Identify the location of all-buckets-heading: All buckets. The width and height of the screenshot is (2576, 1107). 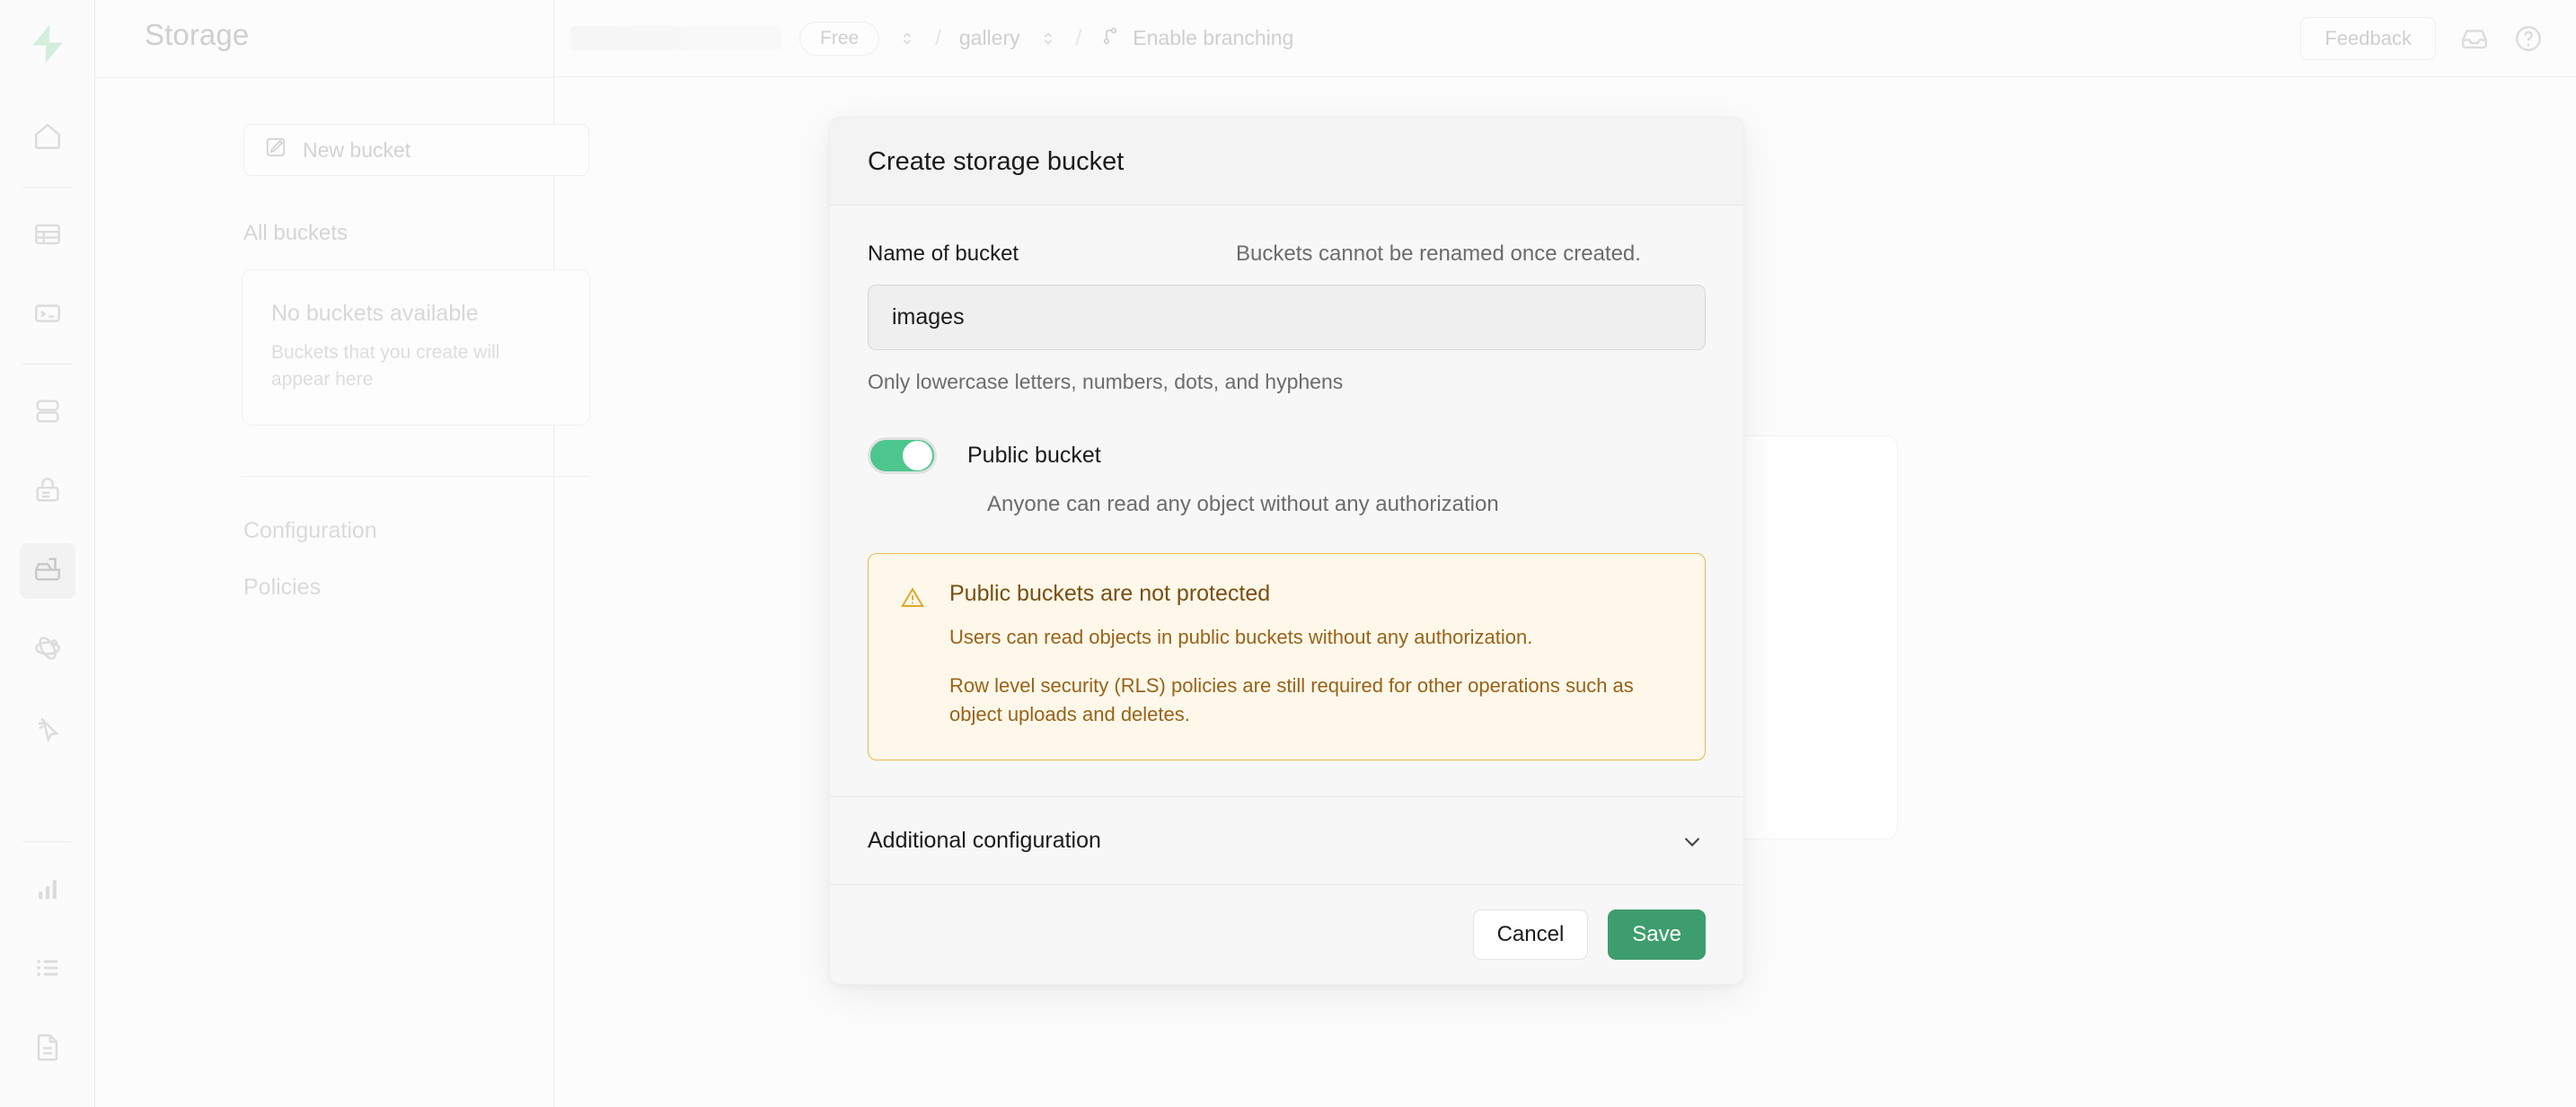
(295, 233).